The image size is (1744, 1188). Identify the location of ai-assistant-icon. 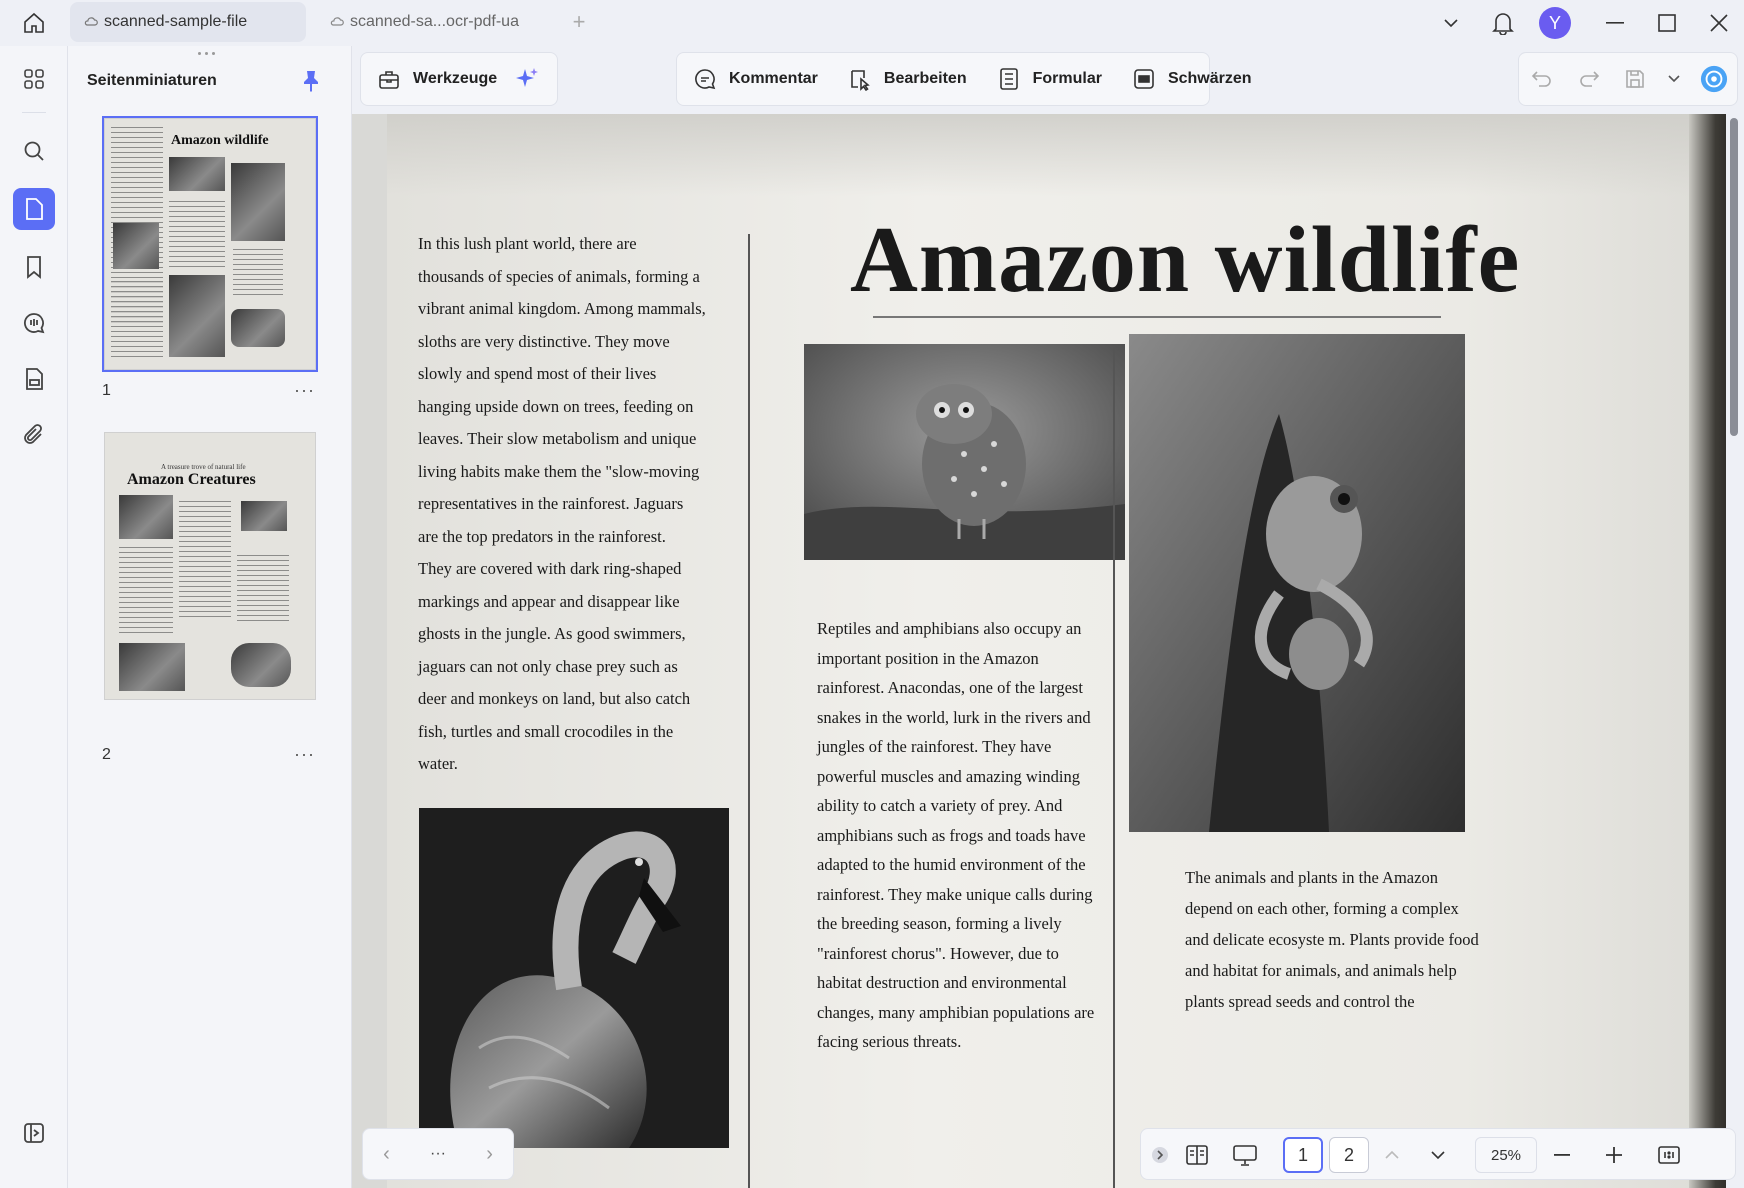
(1714, 79).